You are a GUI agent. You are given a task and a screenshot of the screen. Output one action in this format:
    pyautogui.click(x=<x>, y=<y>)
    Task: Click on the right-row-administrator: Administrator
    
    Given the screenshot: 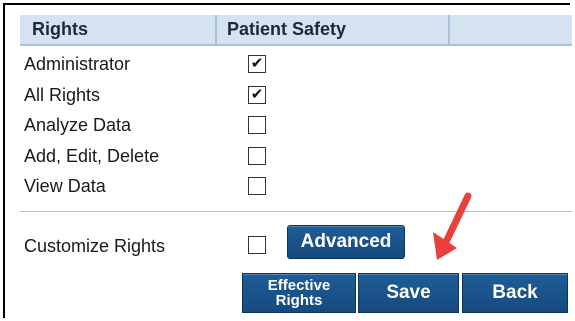 What is the action you would take?
    pyautogui.click(x=174, y=64)
    